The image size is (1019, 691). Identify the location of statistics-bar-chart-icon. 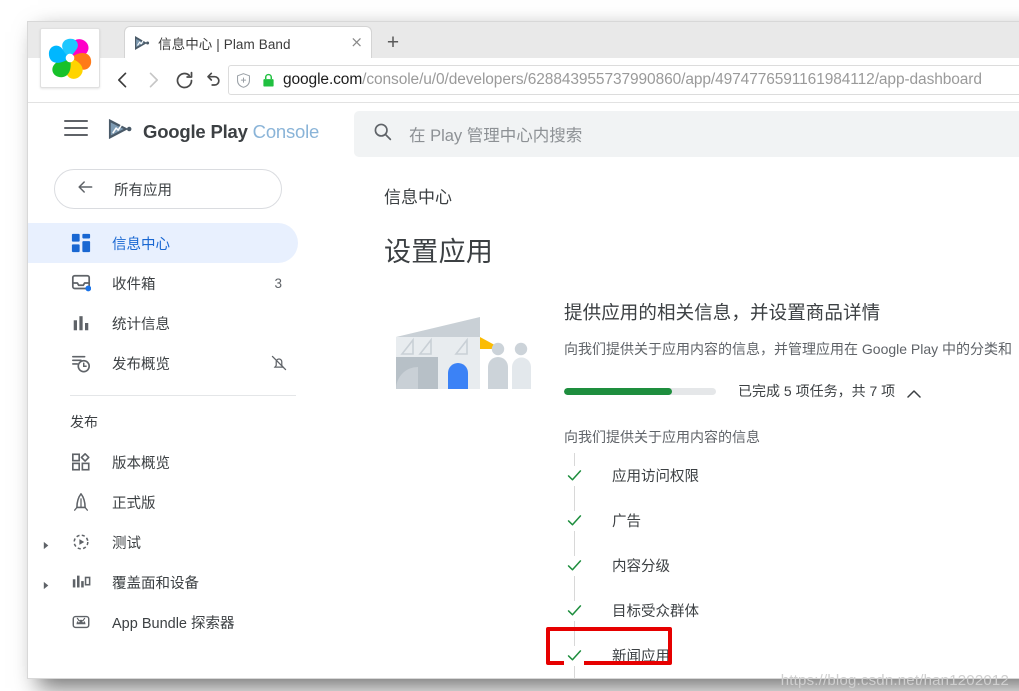
(81, 323).